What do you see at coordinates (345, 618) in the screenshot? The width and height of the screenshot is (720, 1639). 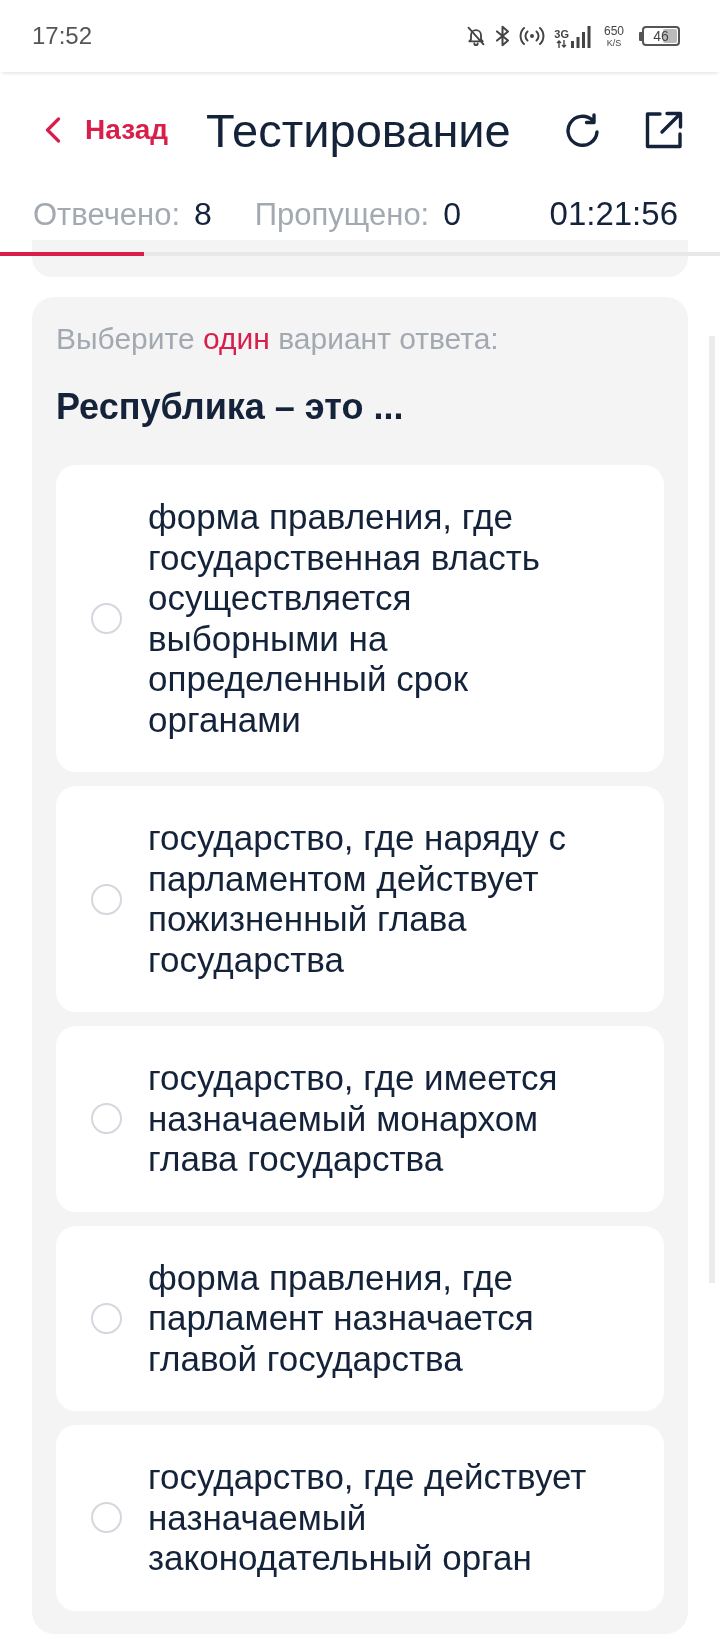 I see `option-text: форма правления, где государственная власть осуществляется выборными на определенный срок органами` at bounding box center [345, 618].